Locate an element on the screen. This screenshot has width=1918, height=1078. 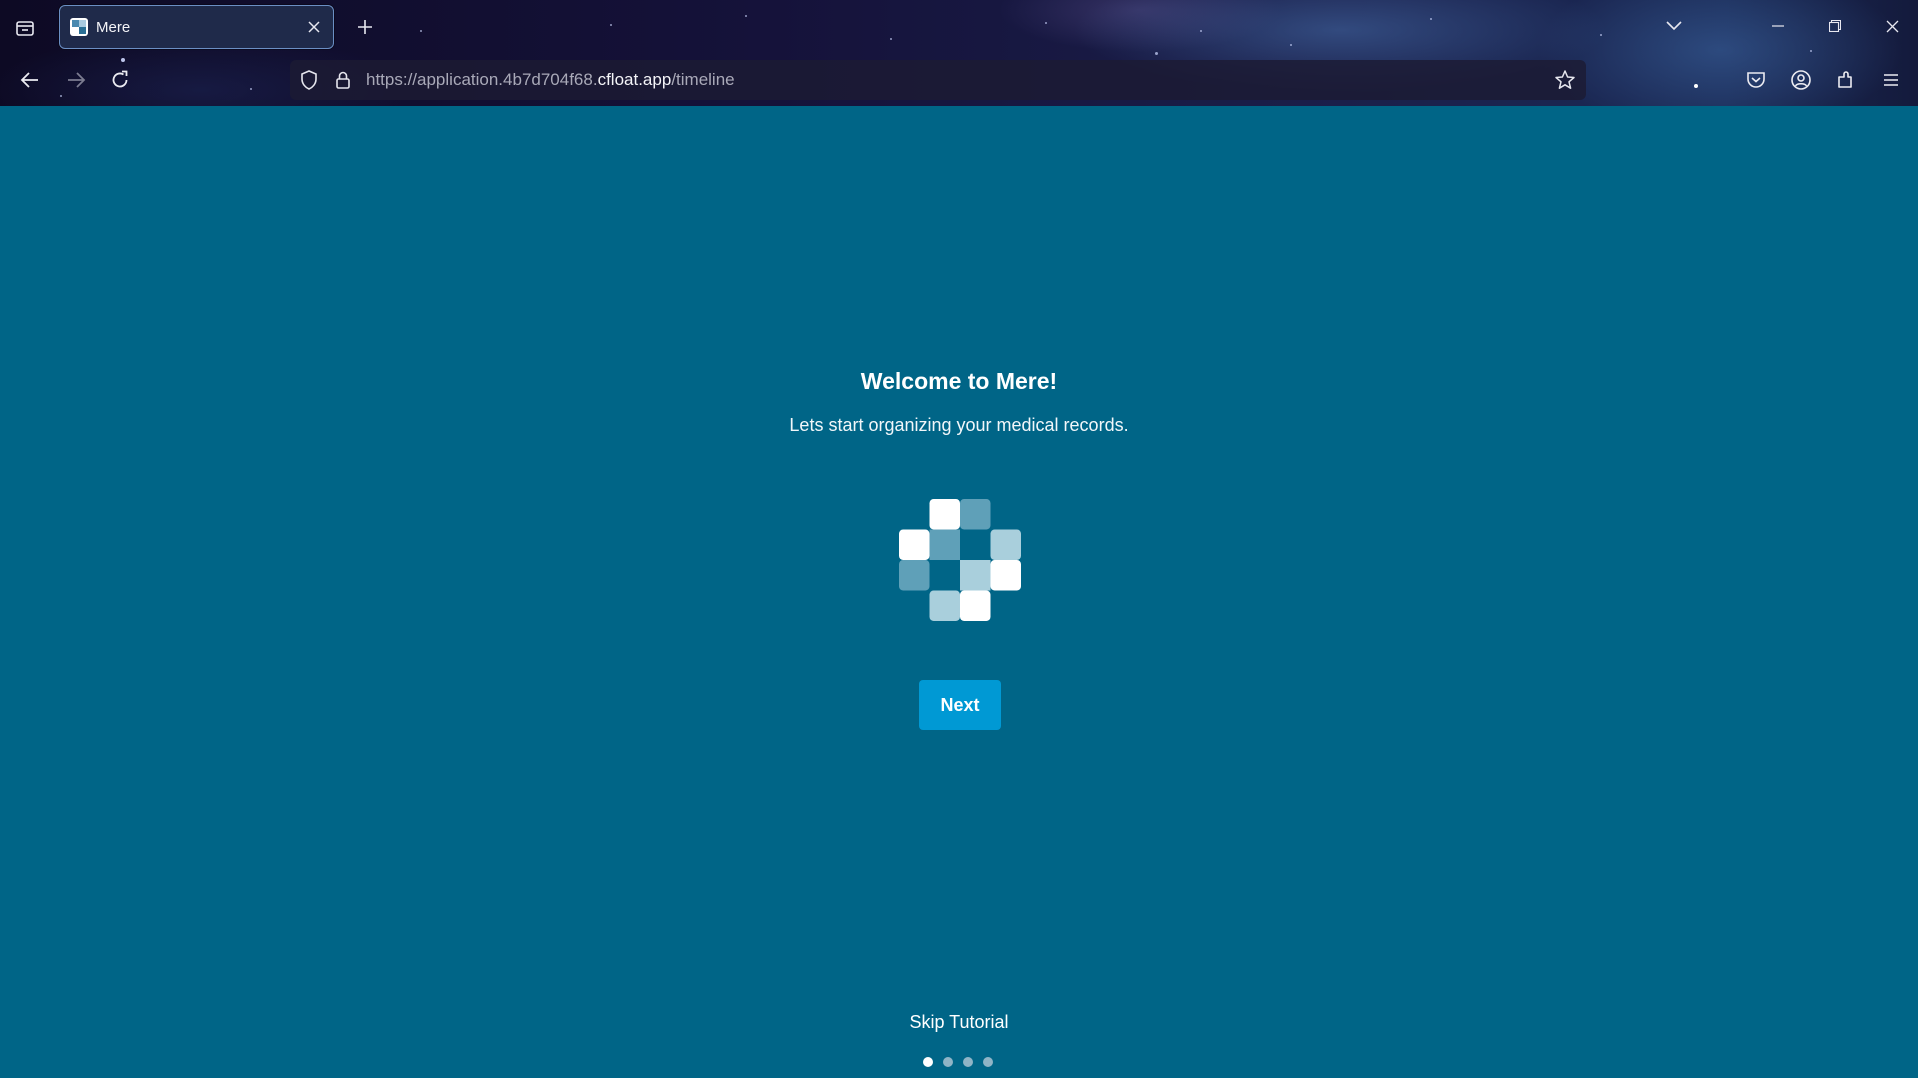
bookmark-button is located at coordinates (1565, 80).